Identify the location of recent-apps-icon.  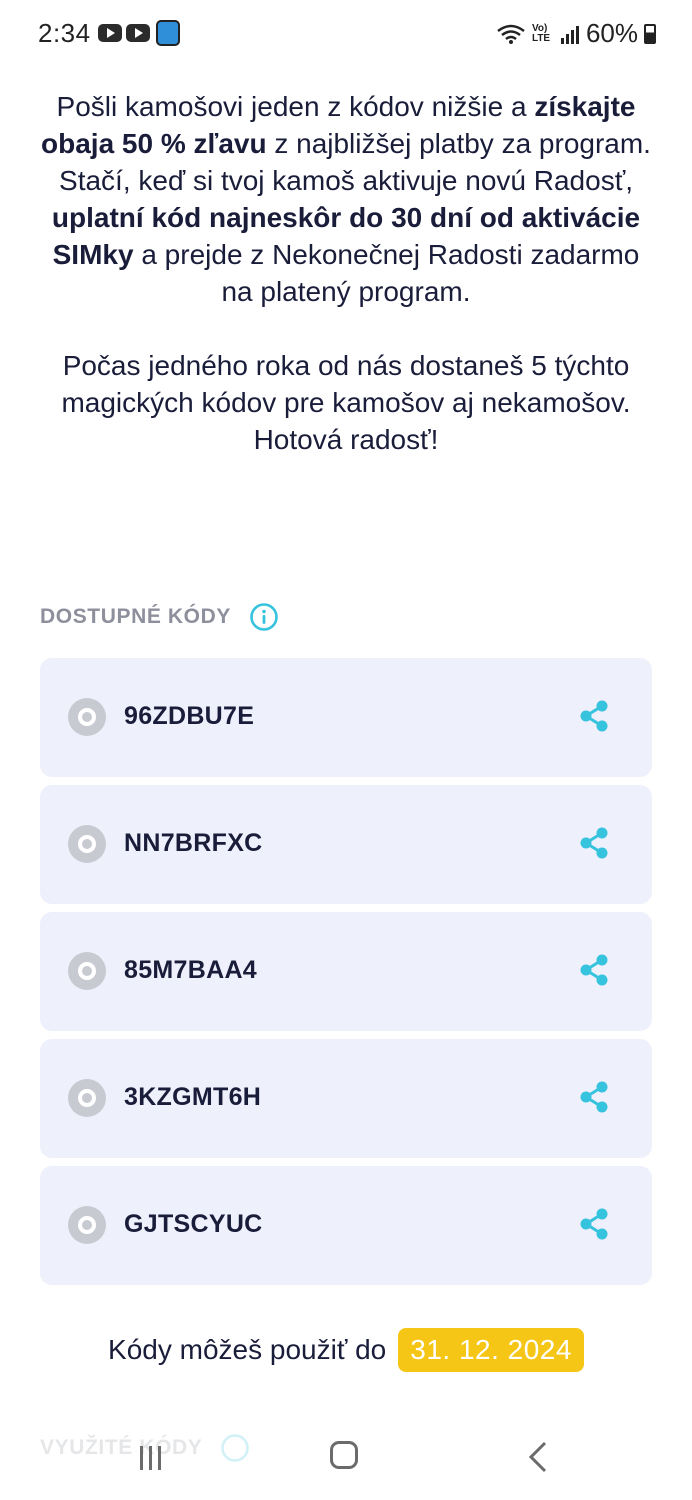
(151, 1457).